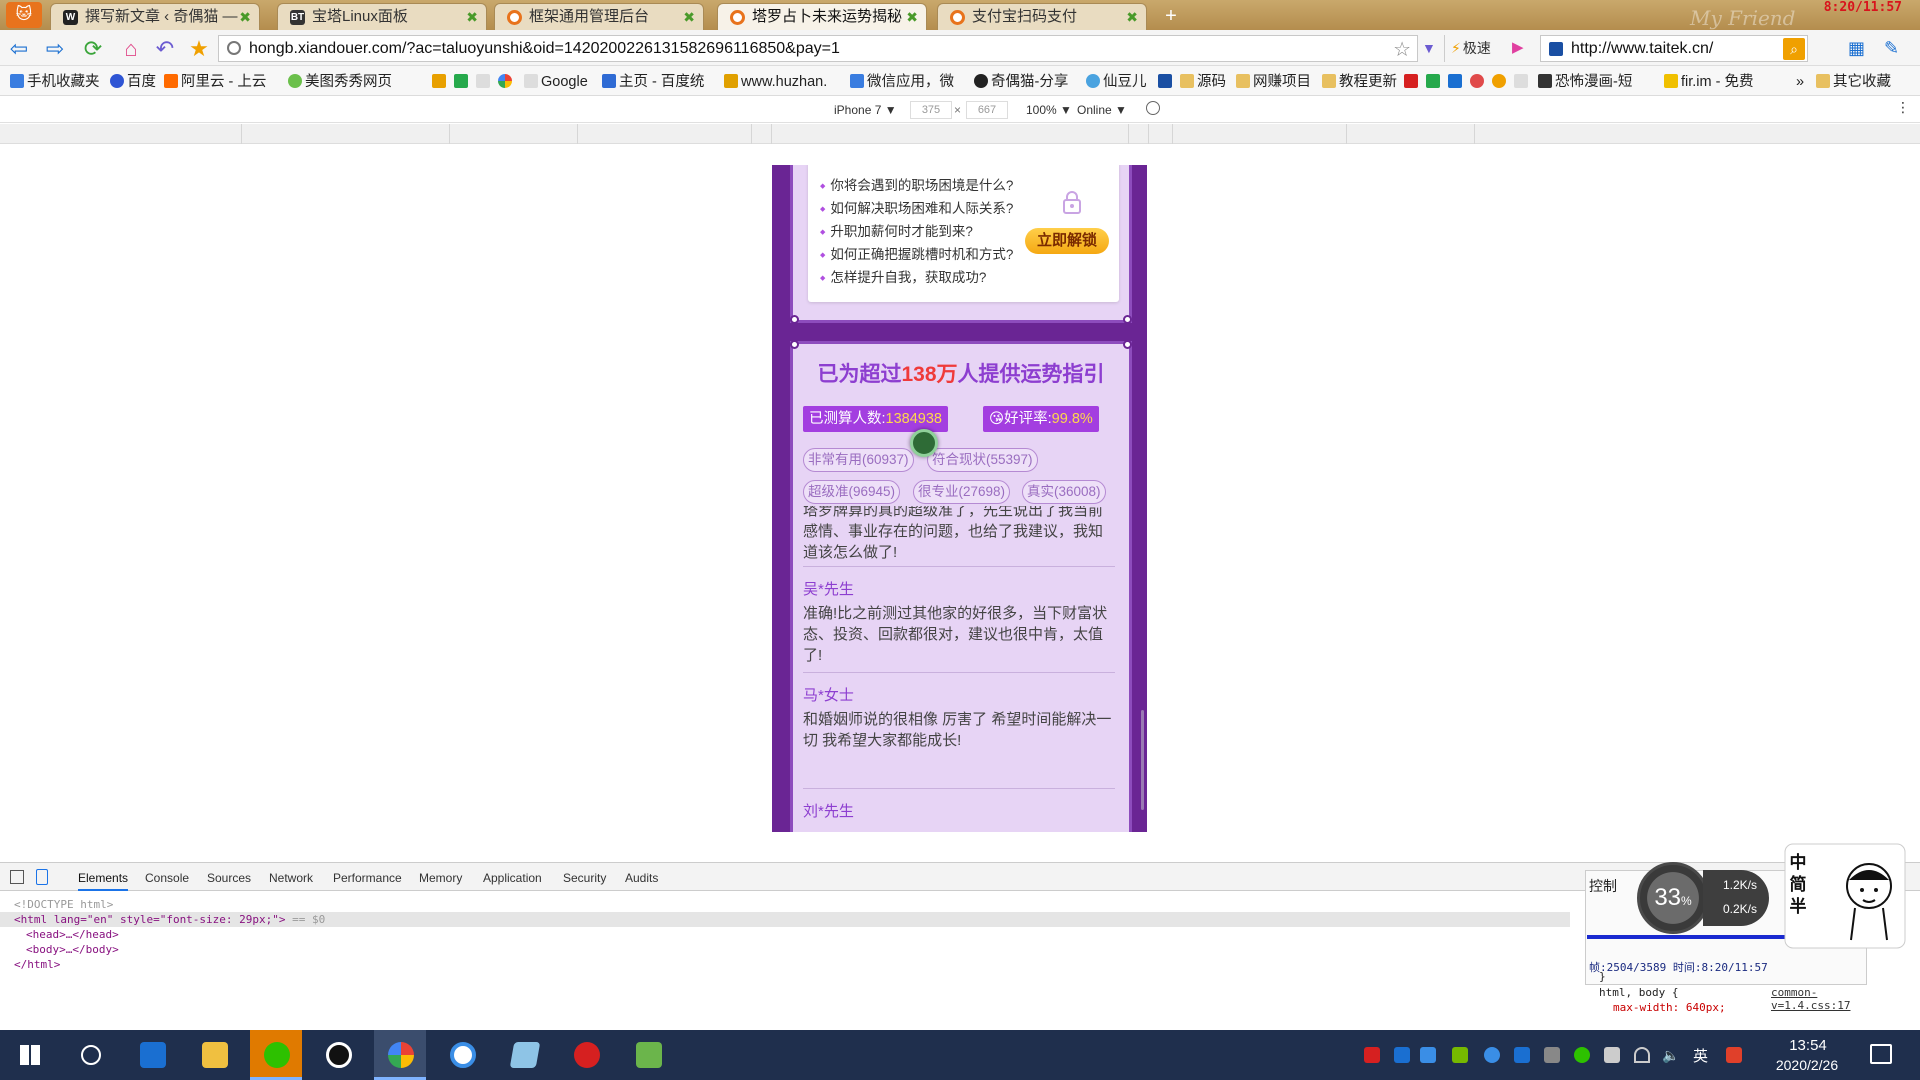  Describe the element at coordinates (215, 82) in the screenshot. I see `bookmark-item: 阿里云 - 上云` at that location.